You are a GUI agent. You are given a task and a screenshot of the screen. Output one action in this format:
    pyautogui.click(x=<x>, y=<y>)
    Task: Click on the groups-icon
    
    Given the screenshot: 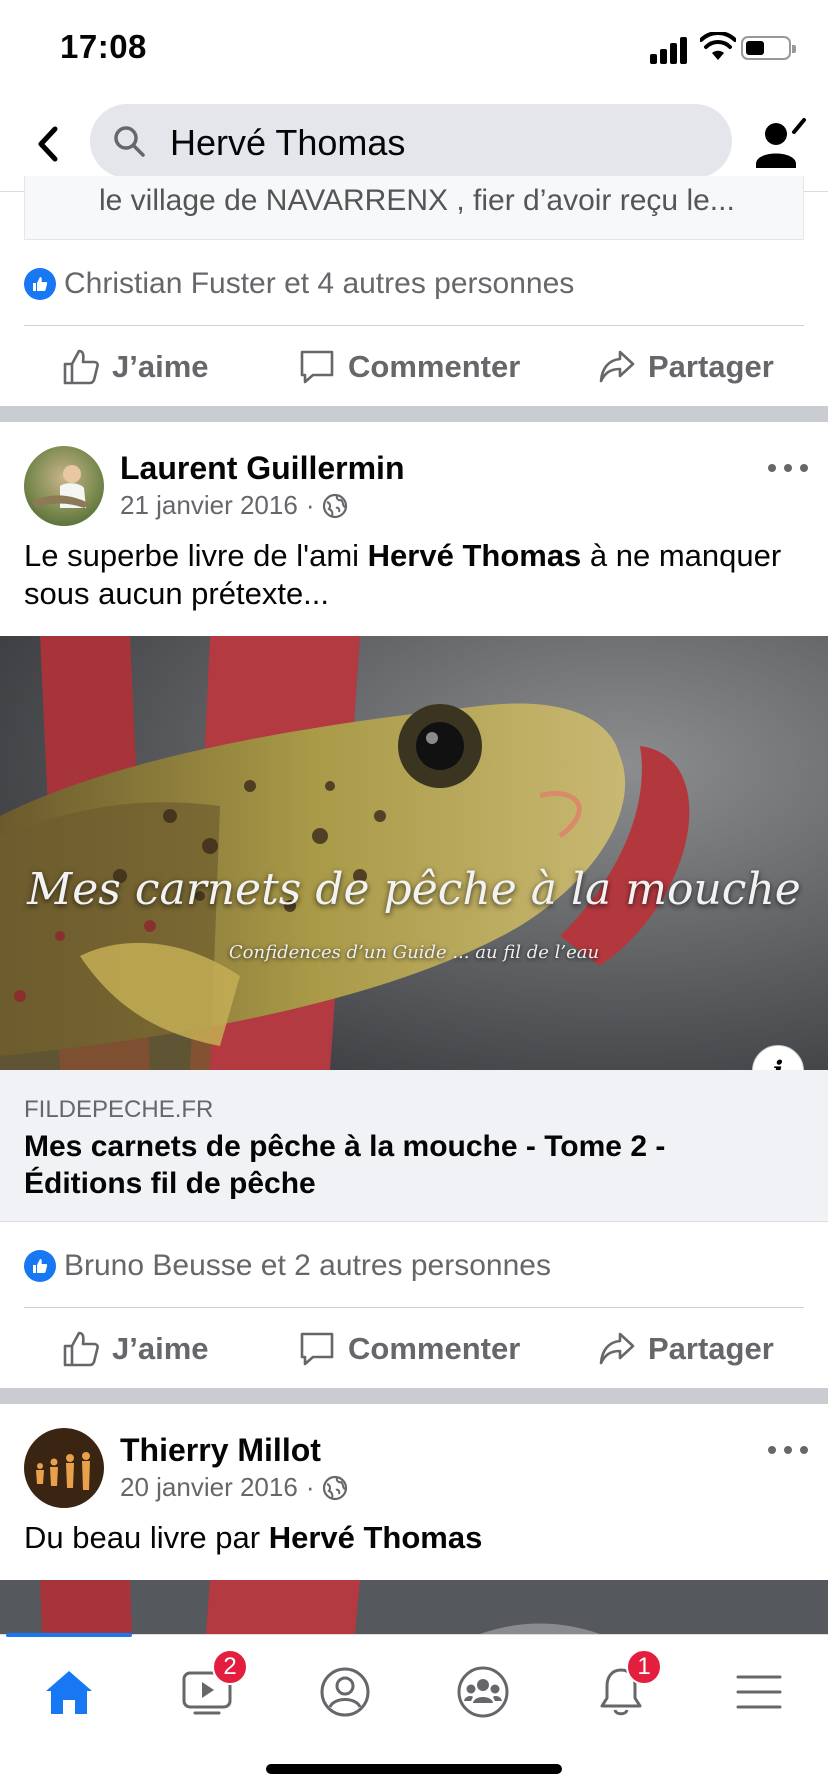 What is the action you would take?
    pyautogui.click(x=483, y=1692)
    